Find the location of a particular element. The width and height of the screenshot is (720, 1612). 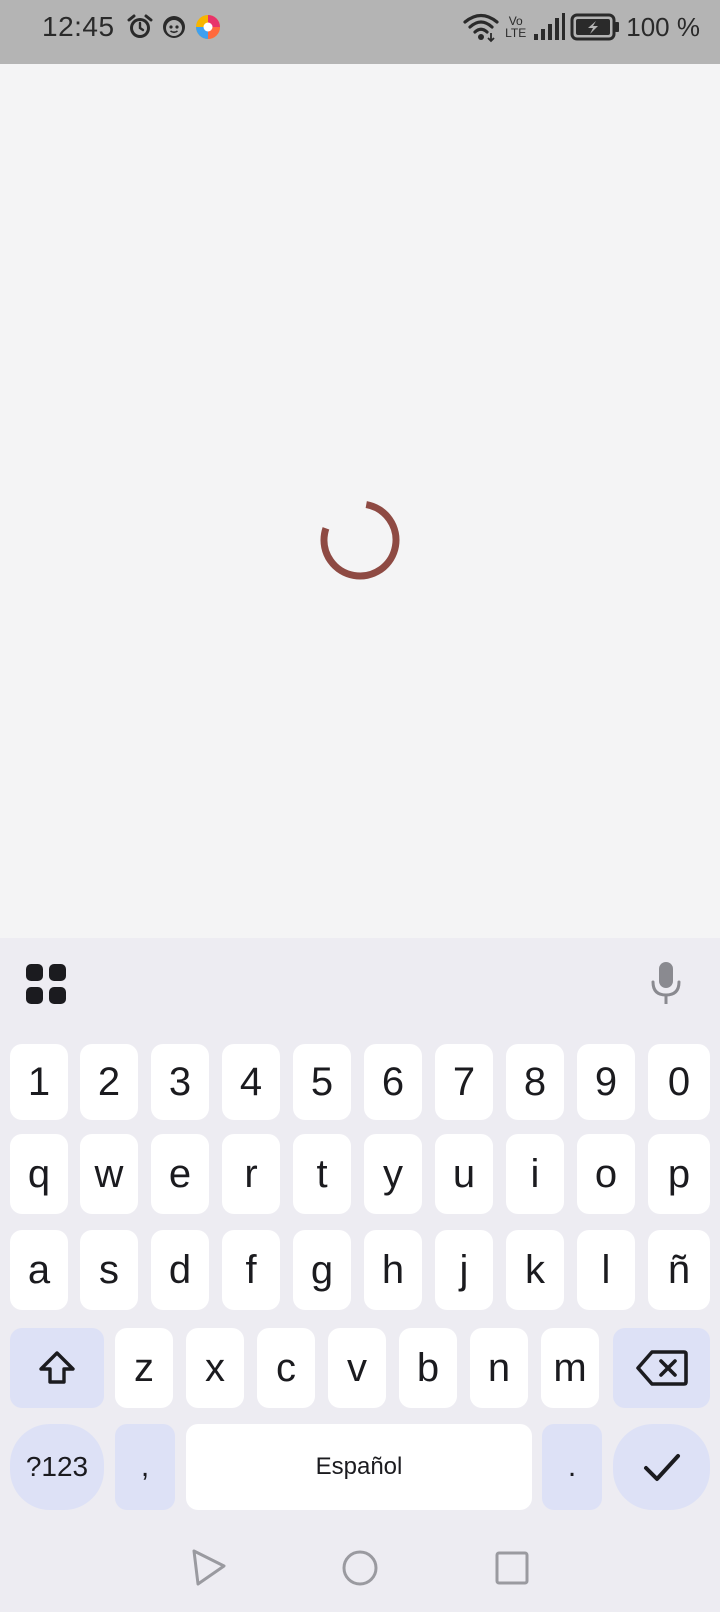

status-icons-right: Vo LTE 100 % is located at coordinates (581, 27).